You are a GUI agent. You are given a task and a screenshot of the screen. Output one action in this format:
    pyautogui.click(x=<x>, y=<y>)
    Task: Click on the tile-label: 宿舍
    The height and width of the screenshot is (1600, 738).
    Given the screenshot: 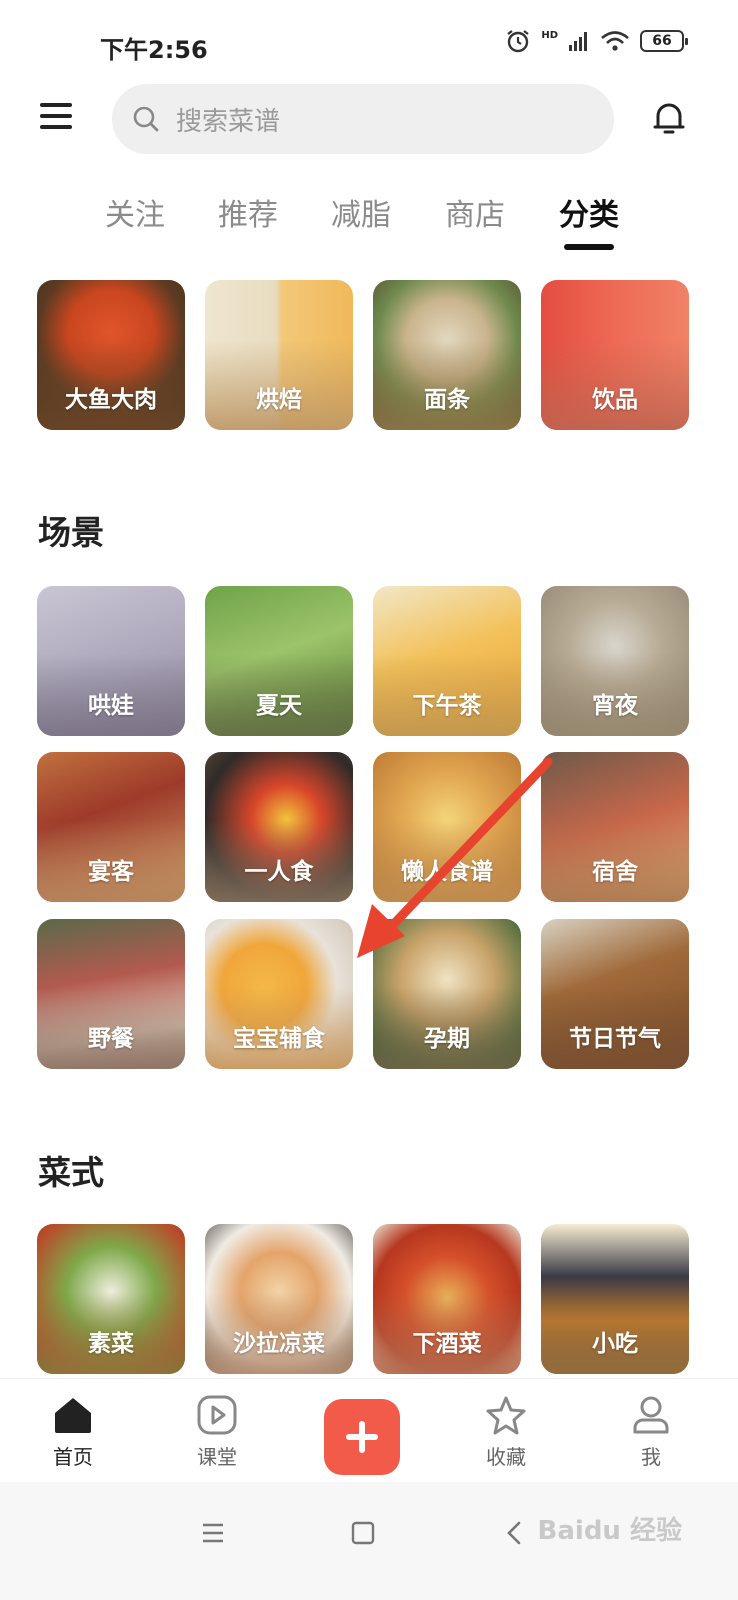 What is the action you would take?
    pyautogui.click(x=615, y=872)
    